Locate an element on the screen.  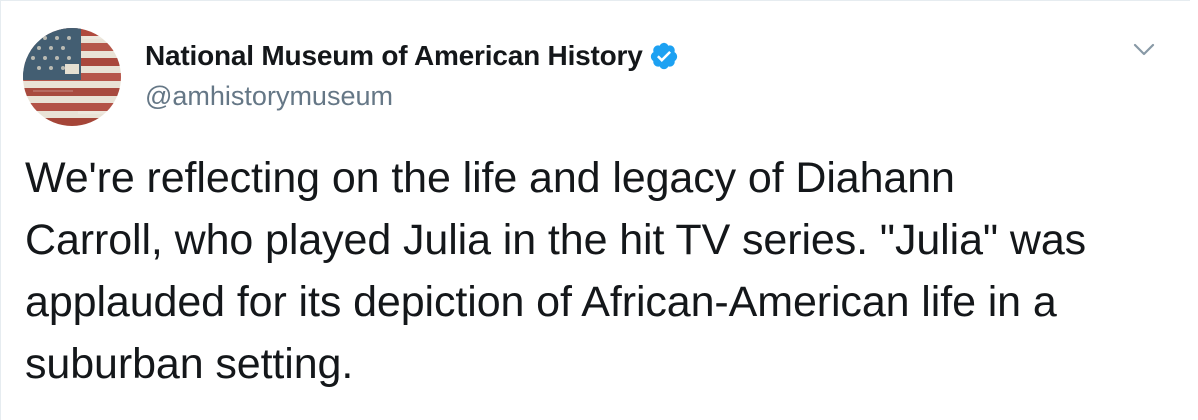
avatar is located at coordinates (72, 77).